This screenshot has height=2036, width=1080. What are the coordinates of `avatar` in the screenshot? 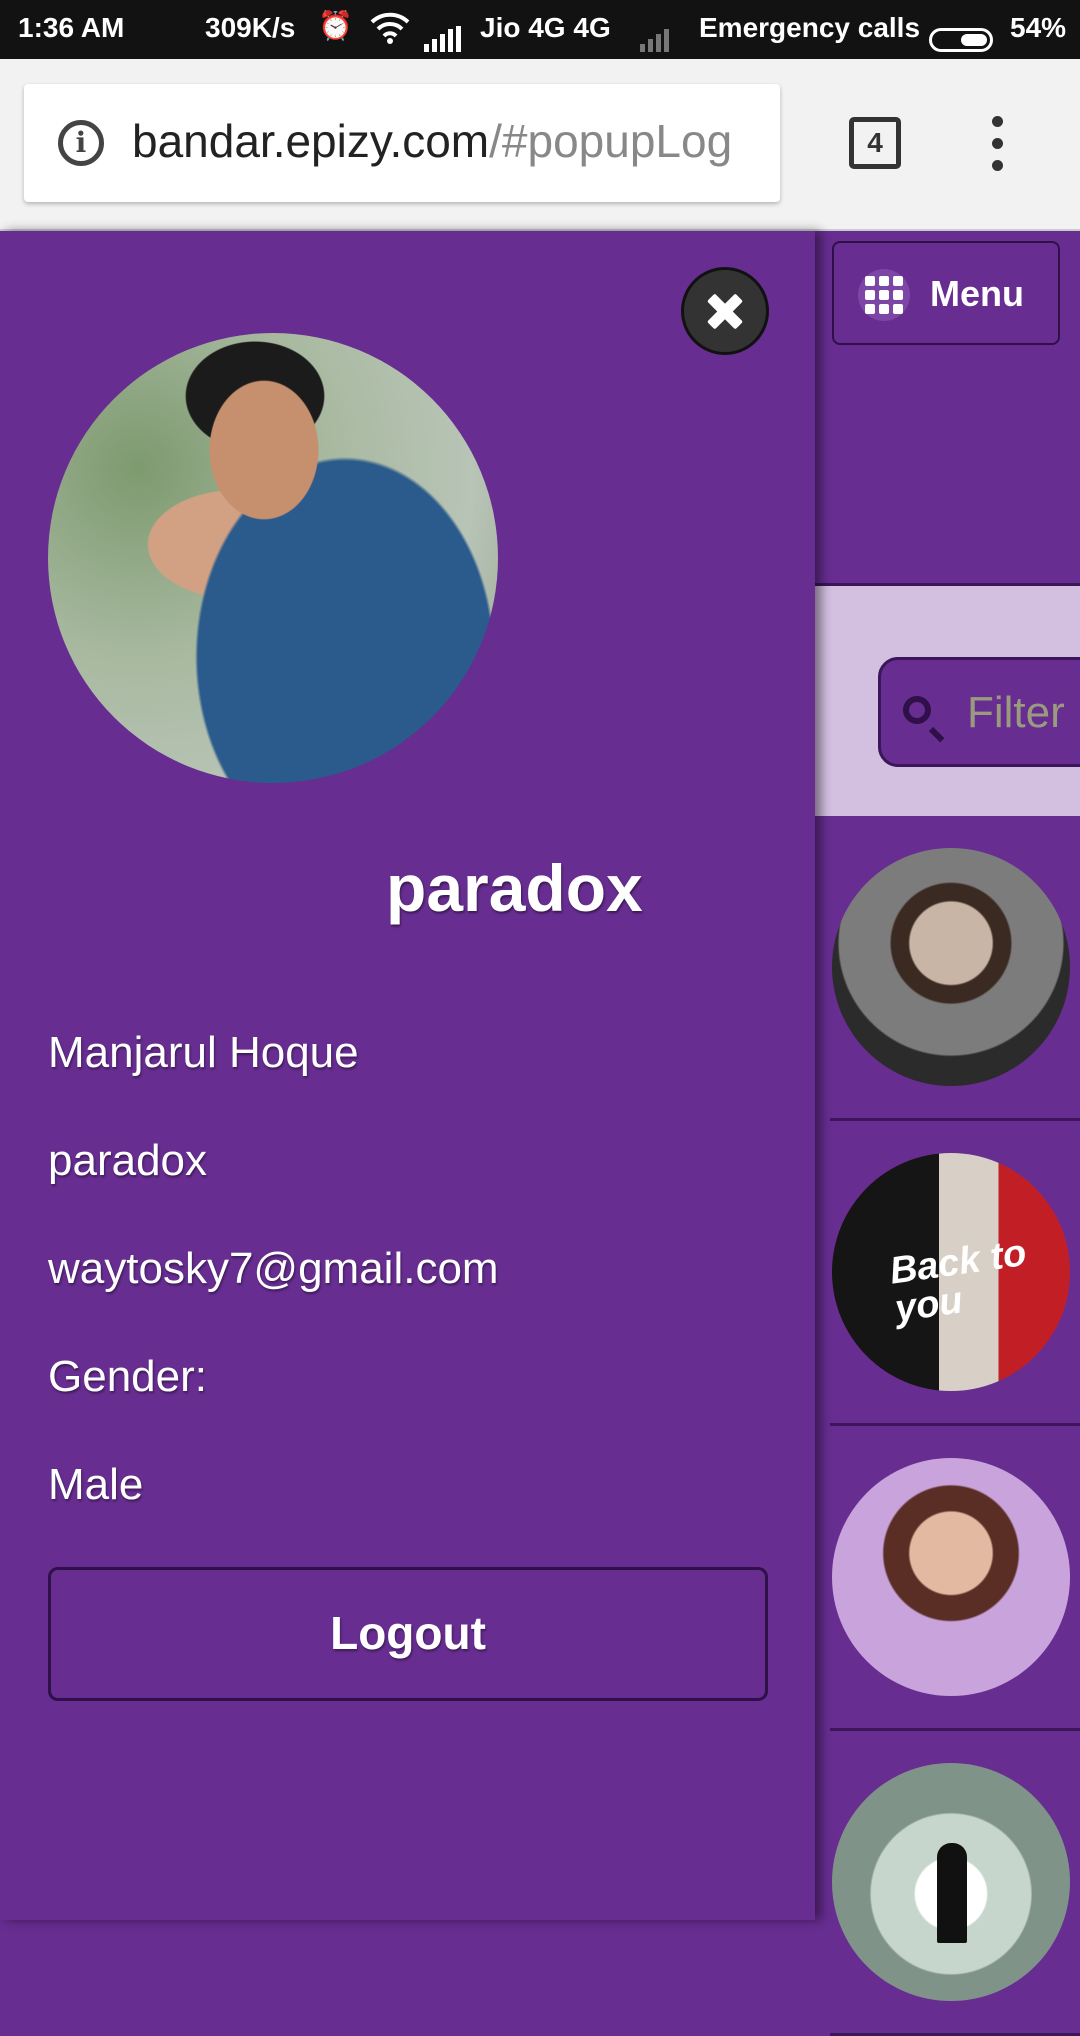 It's located at (273, 558).